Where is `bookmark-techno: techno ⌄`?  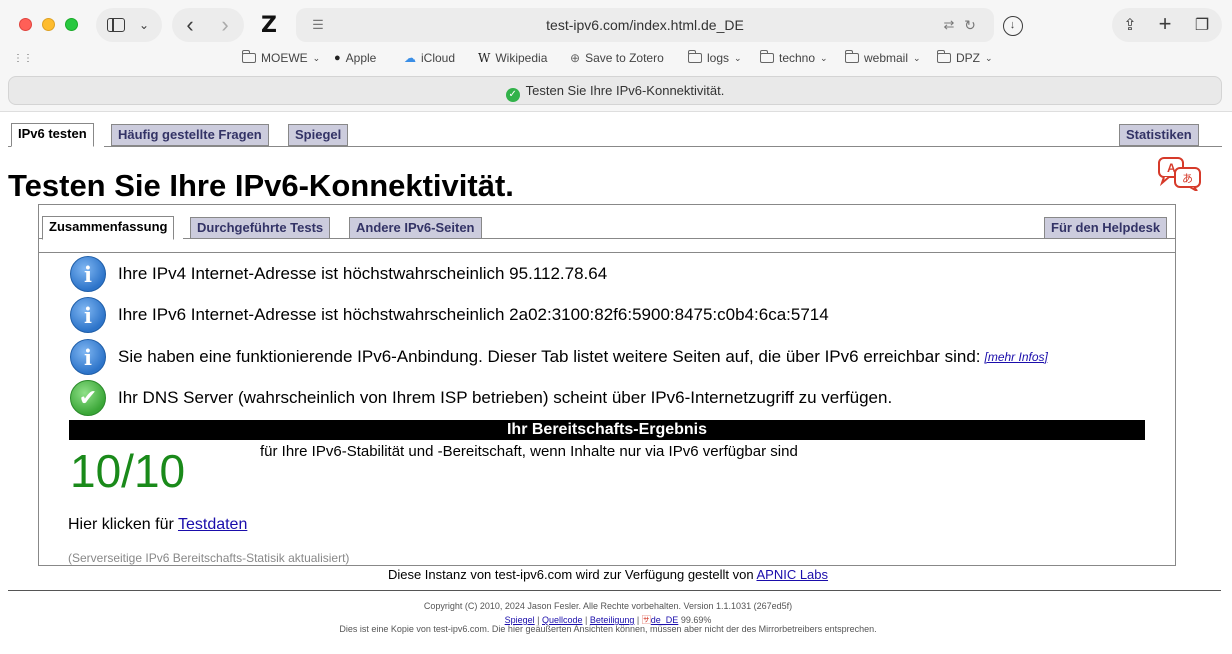
bookmark-techno: techno ⌄ is located at coordinates (794, 57).